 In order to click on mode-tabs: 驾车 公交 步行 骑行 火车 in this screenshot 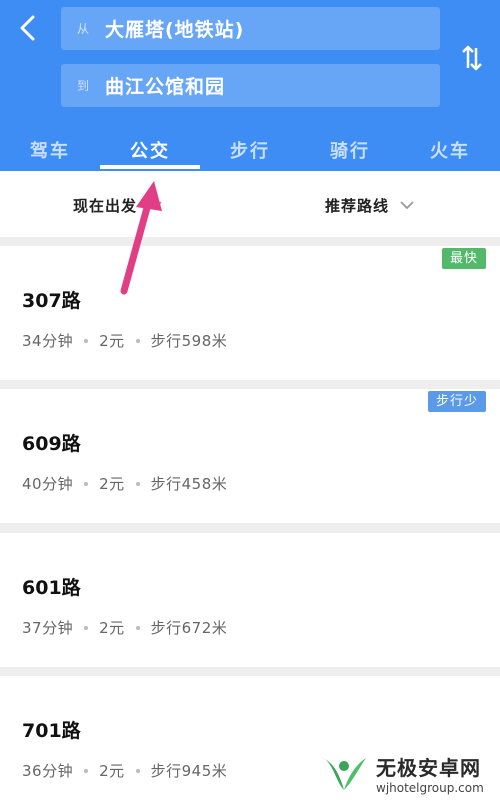, I will do `click(250, 149)`.